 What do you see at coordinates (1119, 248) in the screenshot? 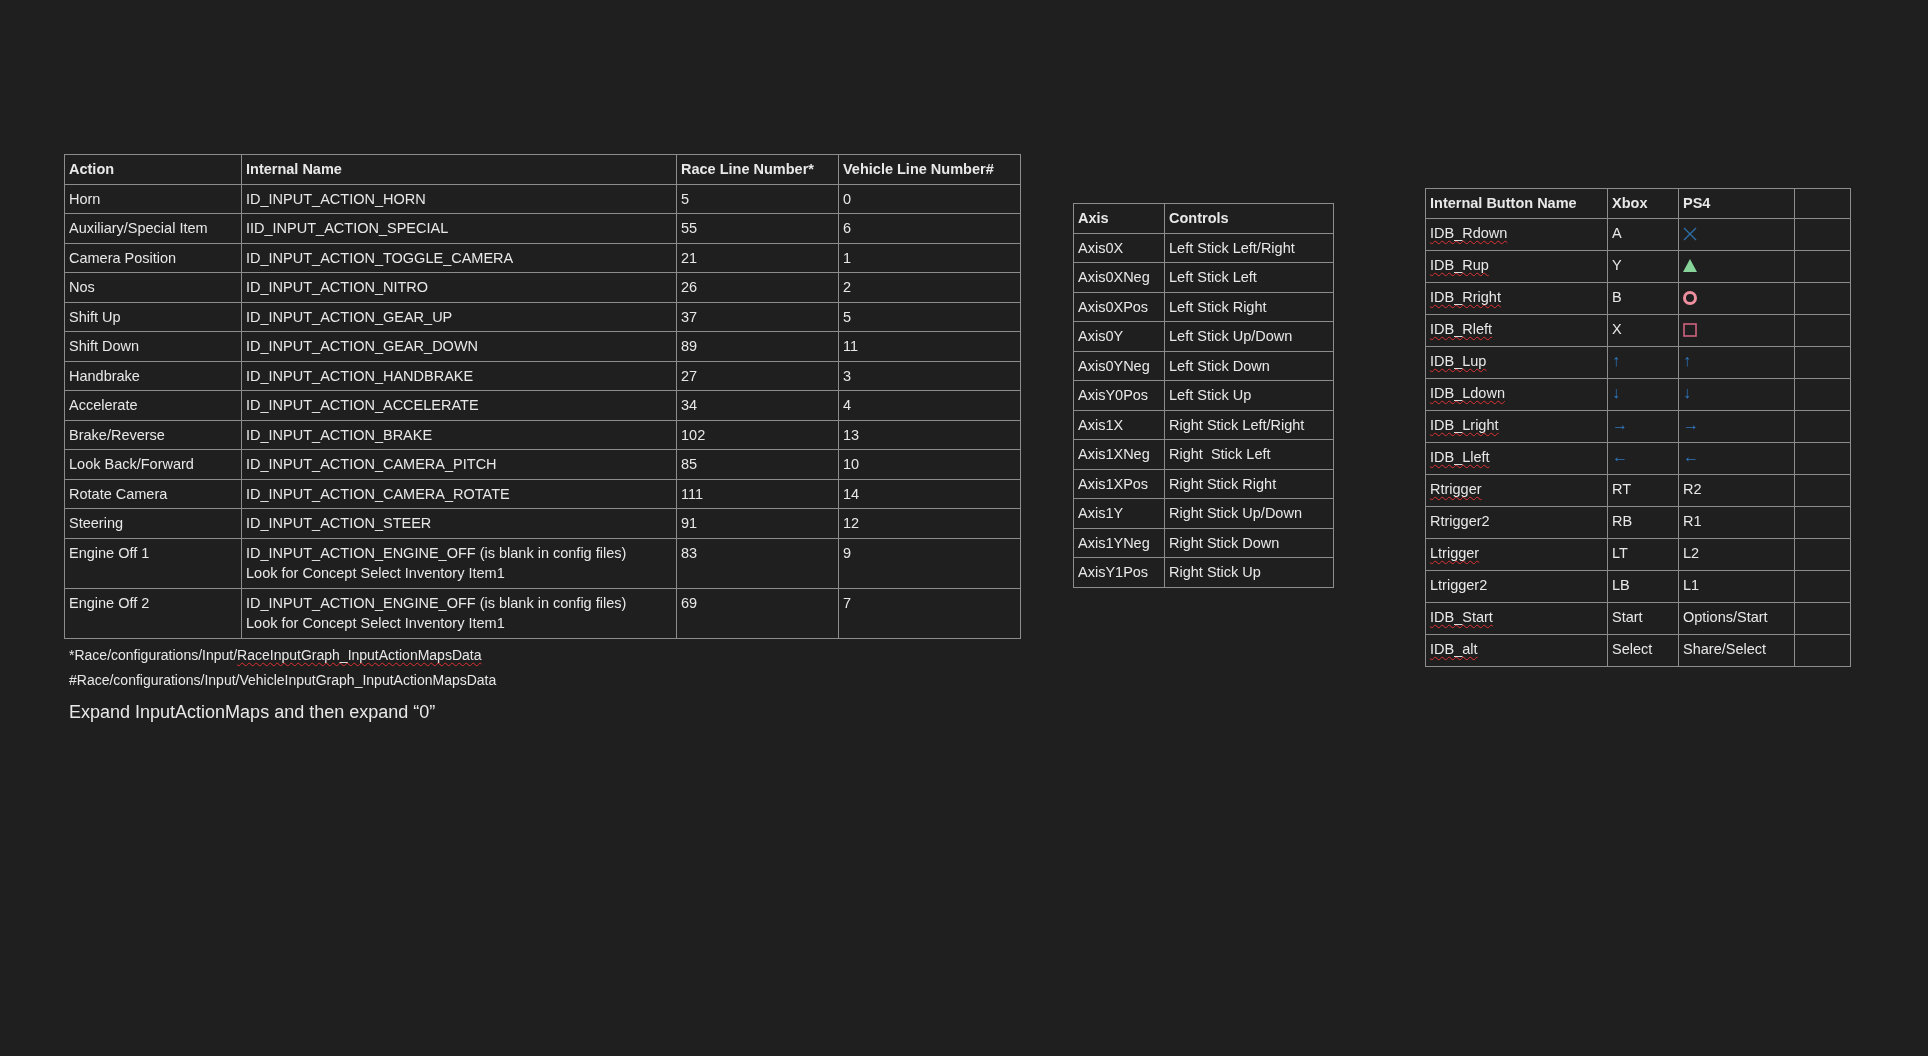
I see `table-cell: Axis0X` at bounding box center [1119, 248].